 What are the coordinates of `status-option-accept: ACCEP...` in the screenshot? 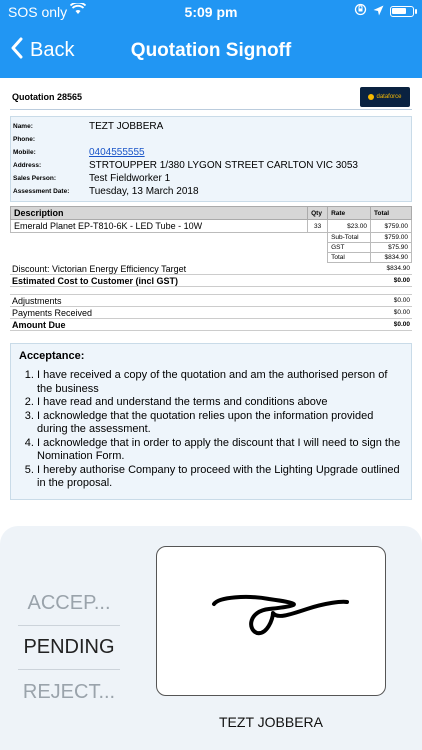 It's located at (69, 604).